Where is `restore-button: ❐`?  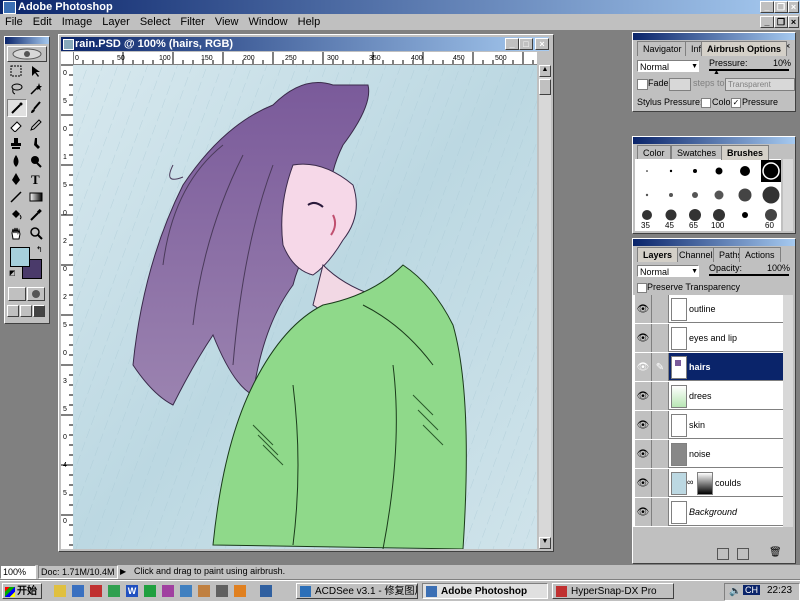
restore-button: ❐ is located at coordinates (781, 7).